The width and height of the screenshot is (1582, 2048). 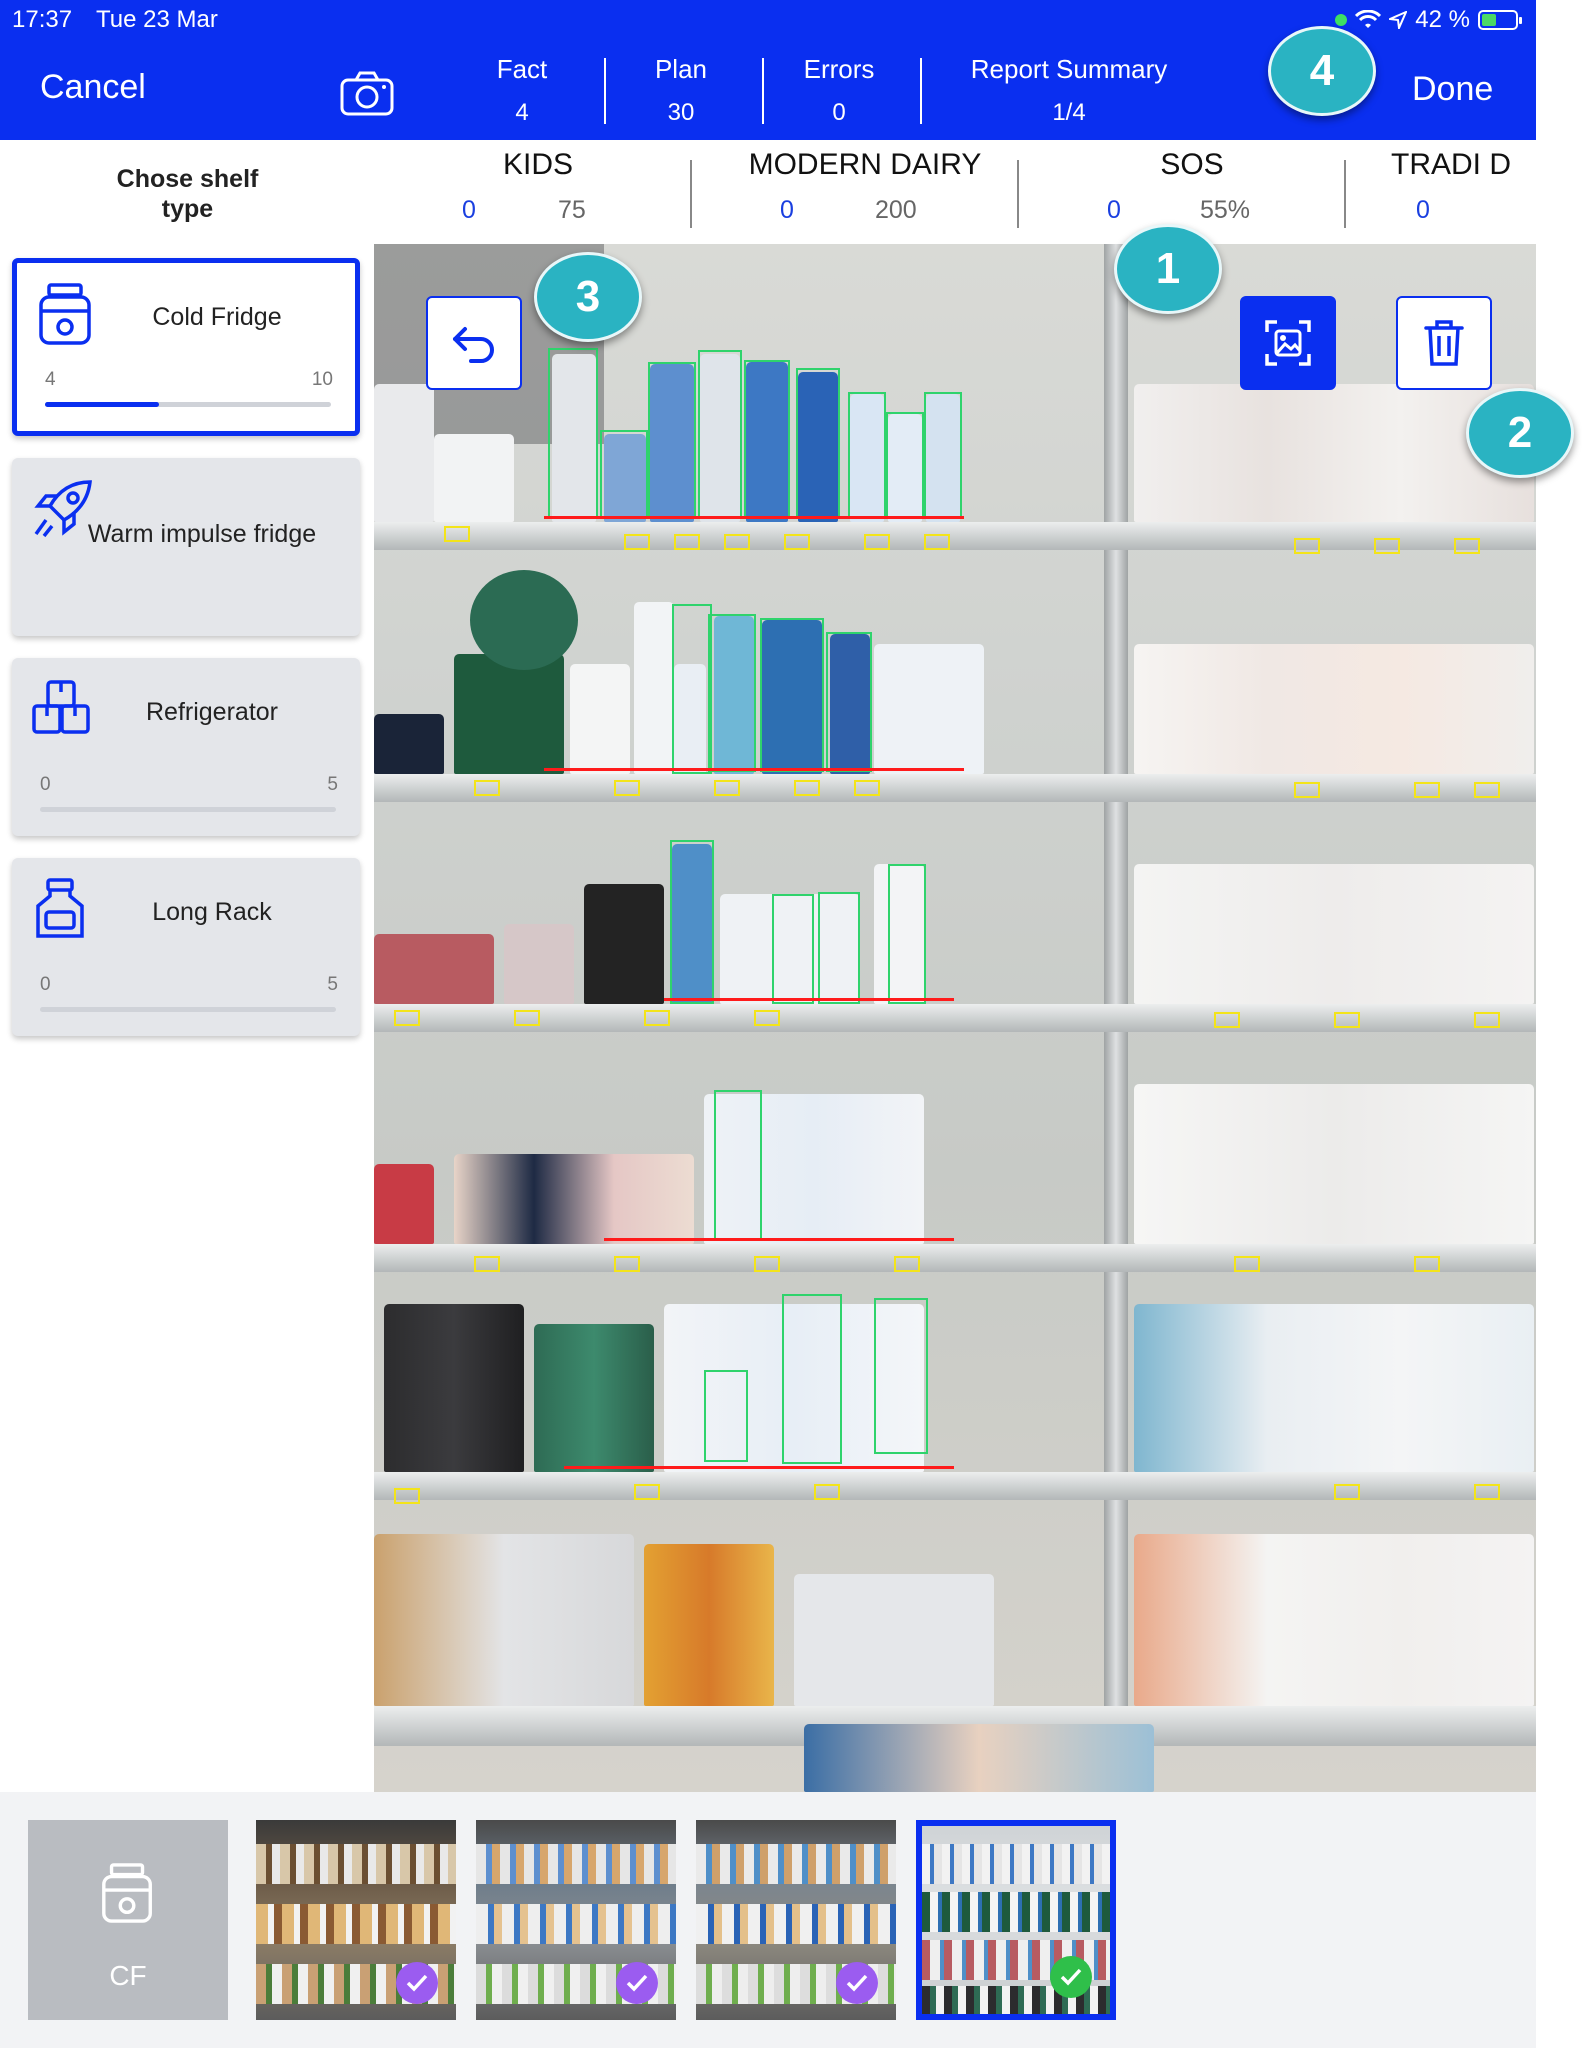 I want to click on camera-icon, so click(x=367, y=93).